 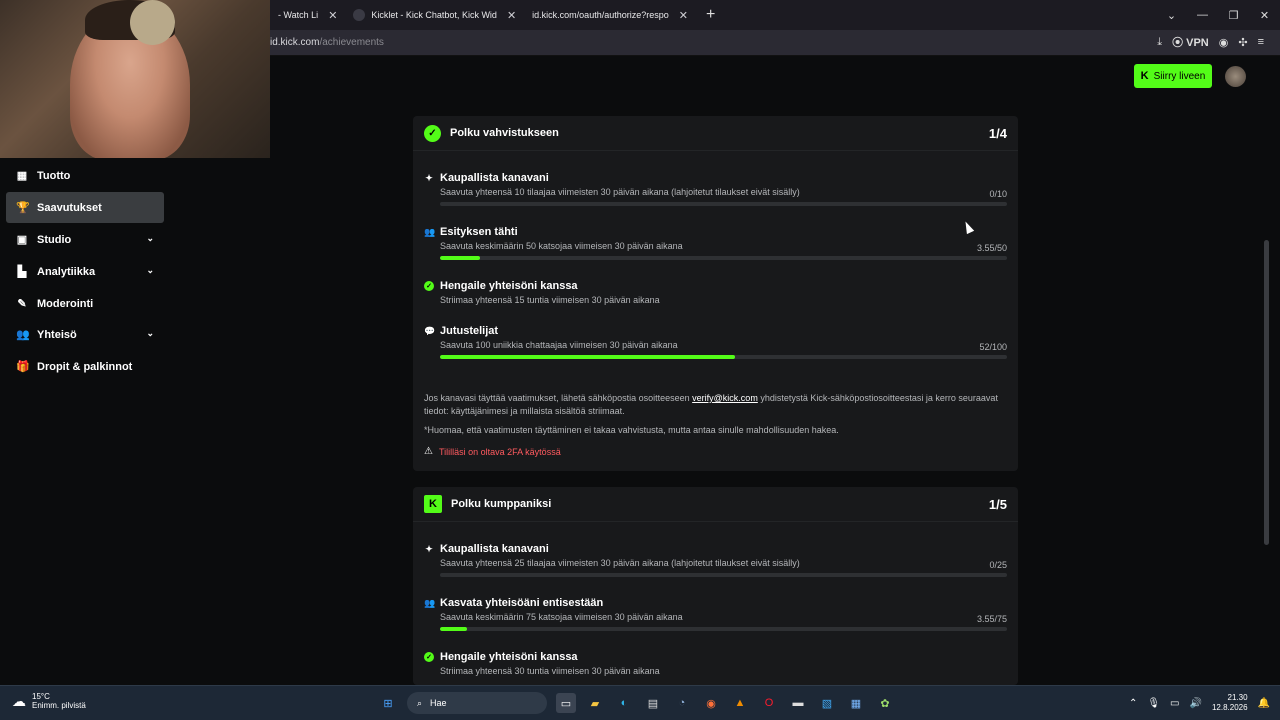 What do you see at coordinates (725, 398) in the screenshot?
I see `verify-email-link: verify@kick.com` at bounding box center [725, 398].